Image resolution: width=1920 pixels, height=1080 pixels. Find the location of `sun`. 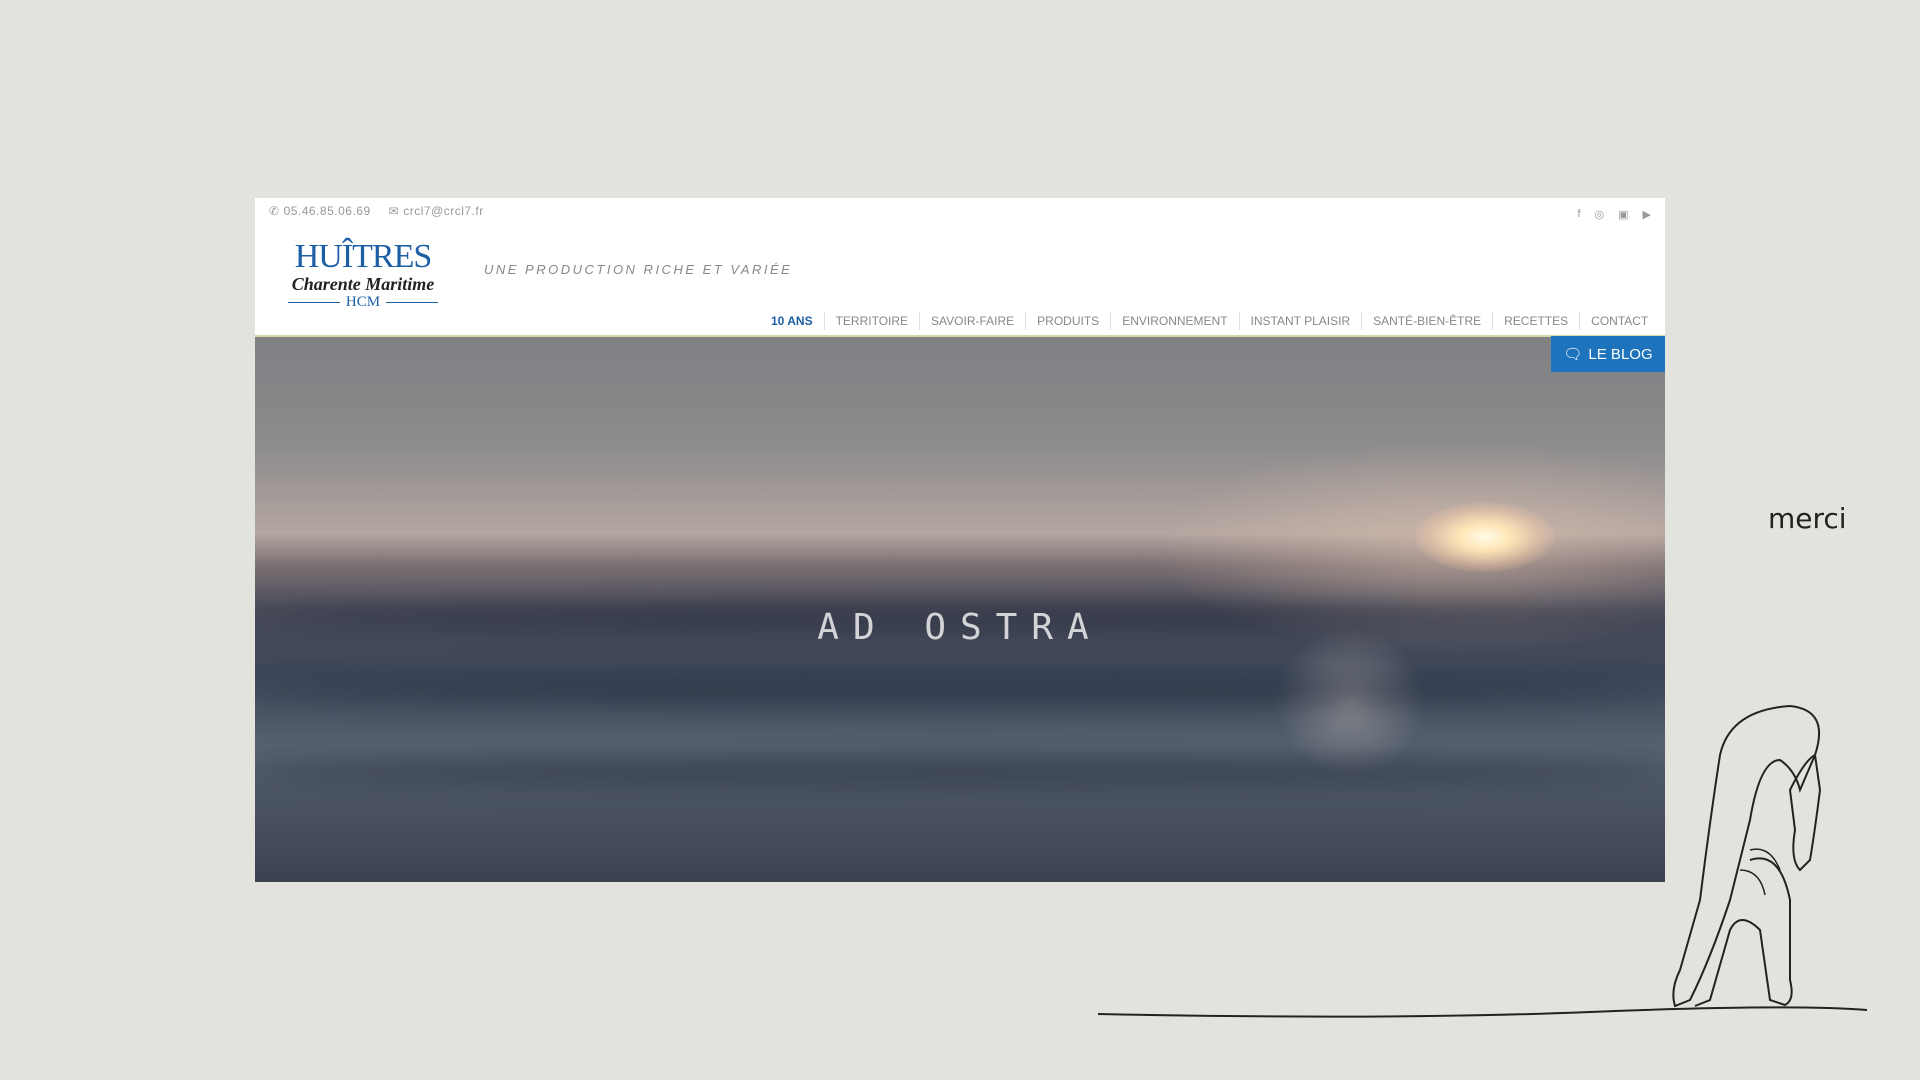

sun is located at coordinates (1485, 537).